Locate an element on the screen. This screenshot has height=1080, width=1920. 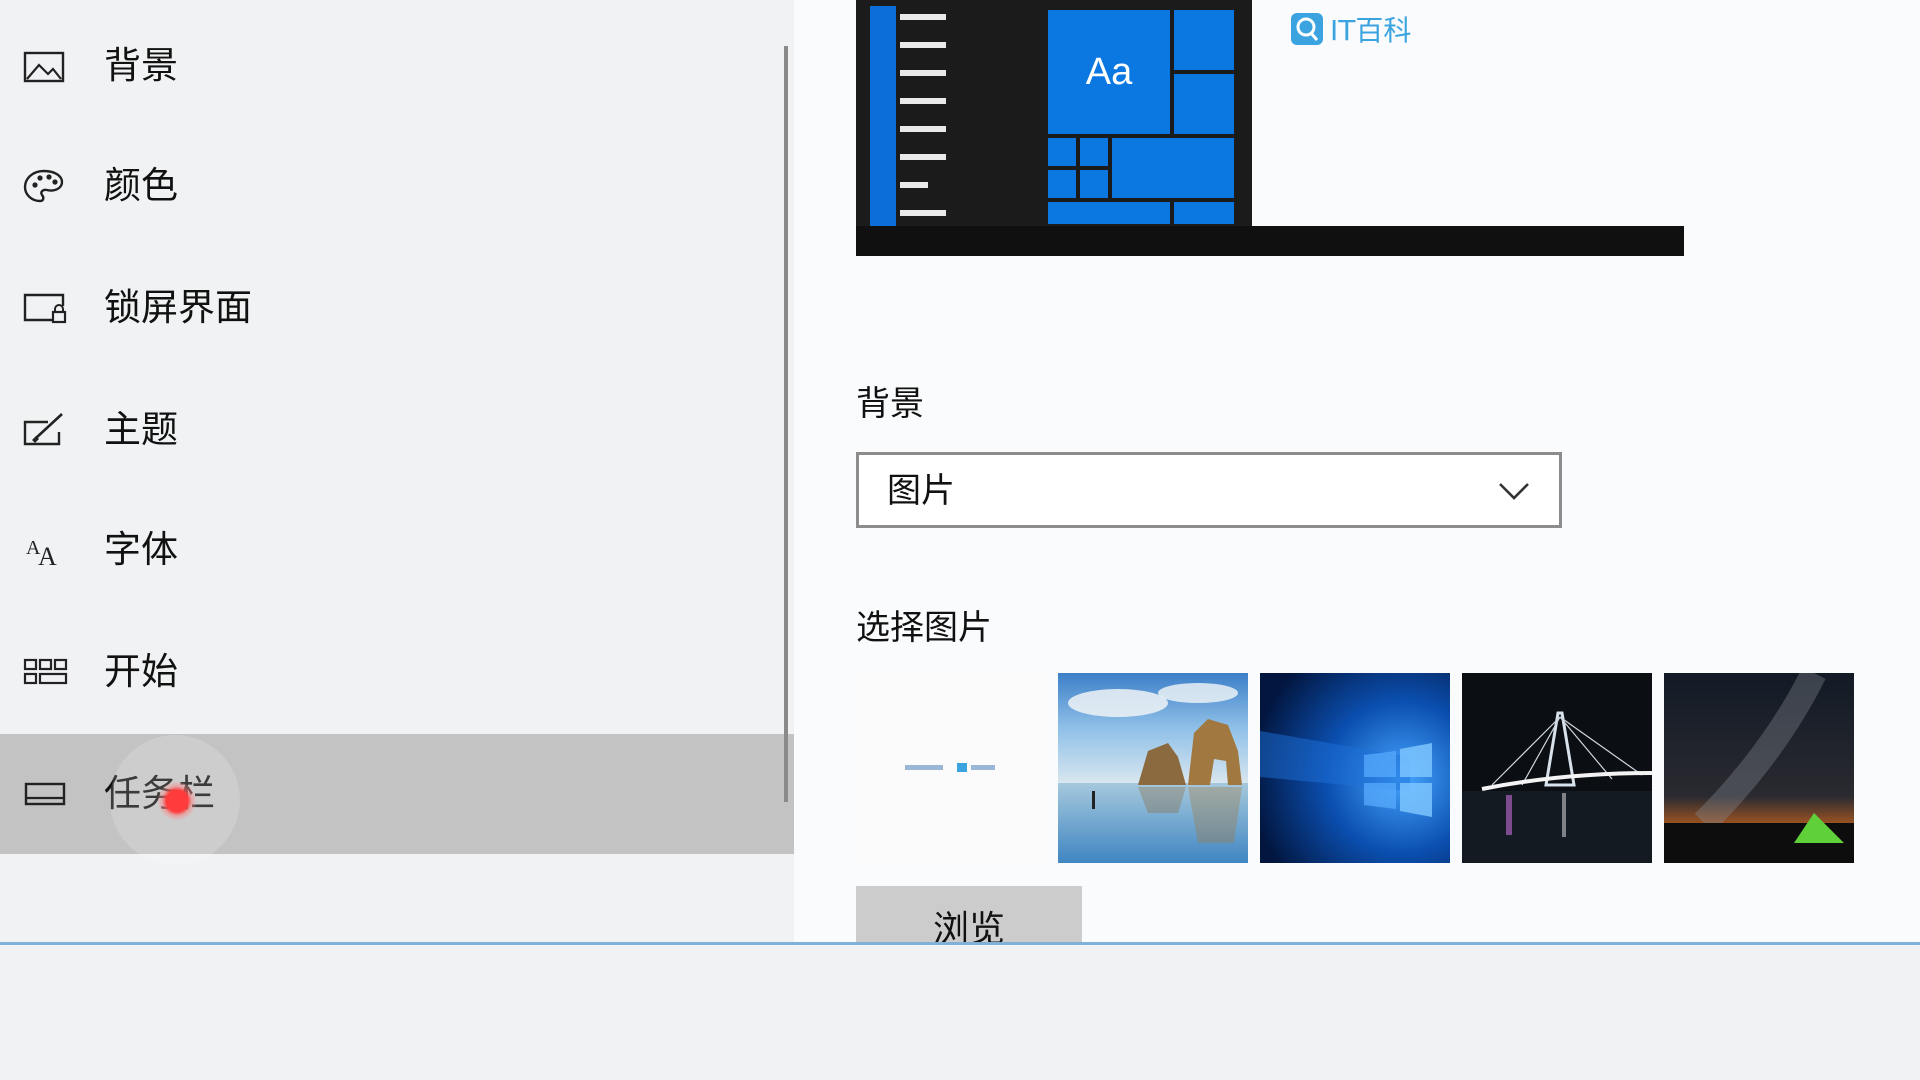
palette-icon is located at coordinates (45, 186).